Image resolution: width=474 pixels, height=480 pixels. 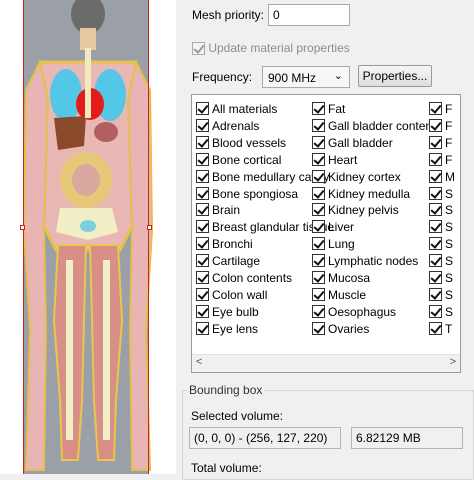 I want to click on material-item: Bone medullary cavity, so click(x=262, y=177).